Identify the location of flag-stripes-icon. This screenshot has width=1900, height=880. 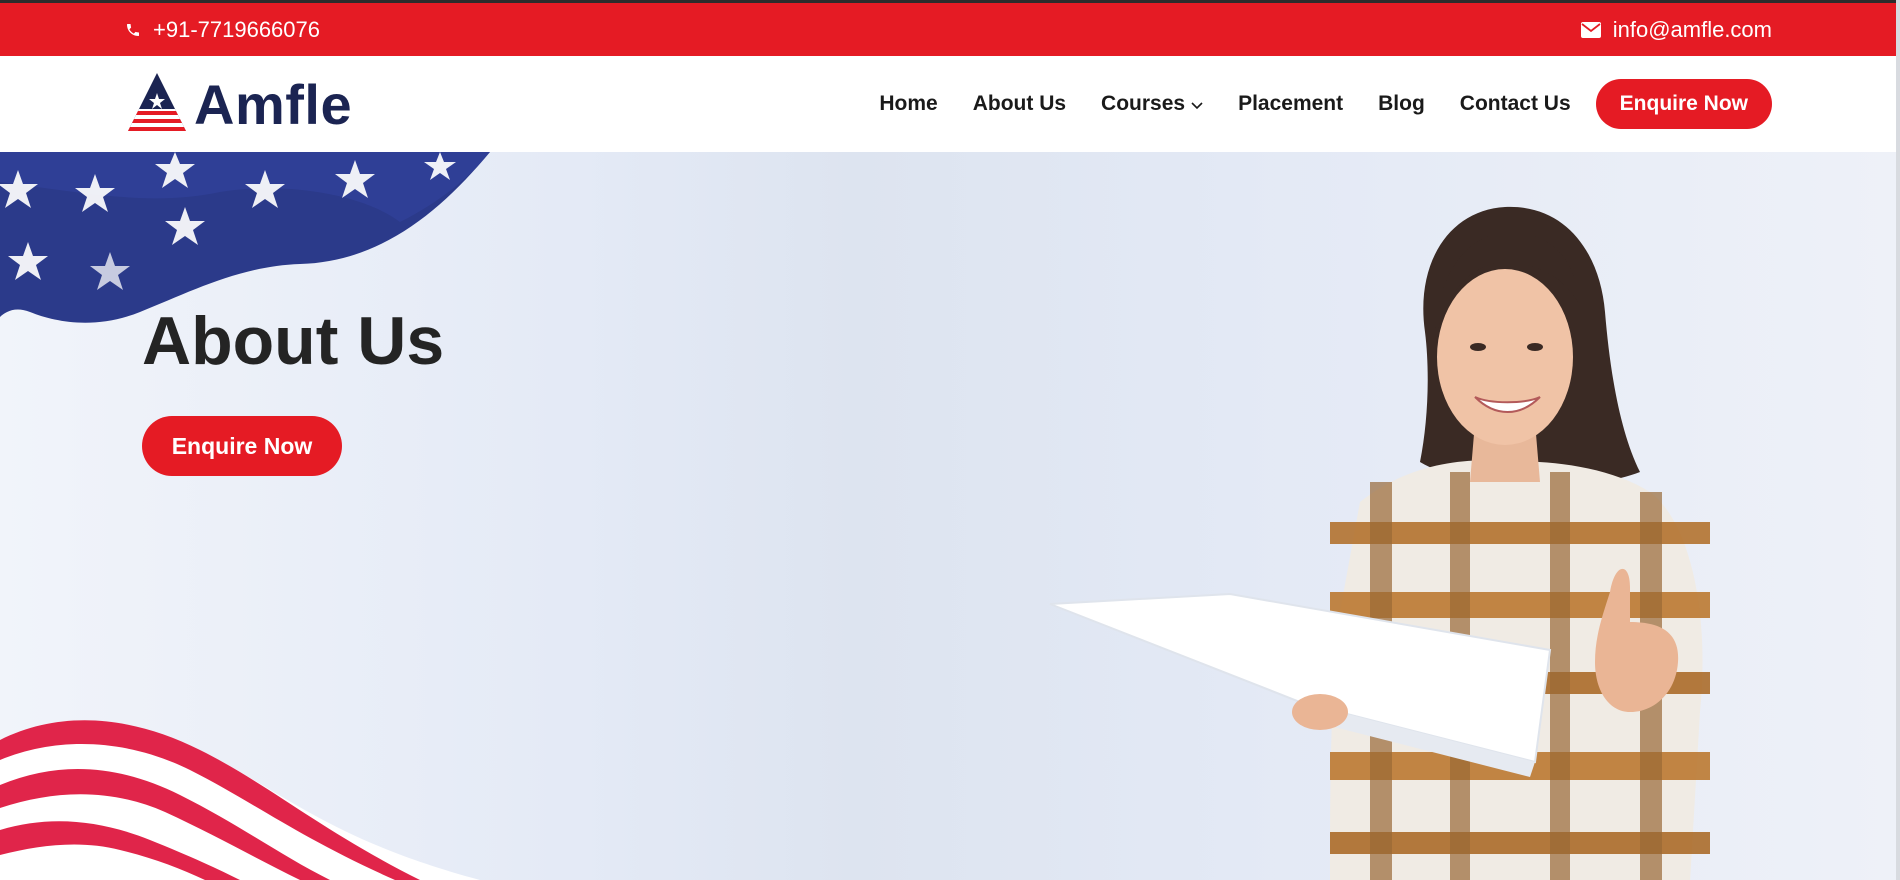
(250, 800).